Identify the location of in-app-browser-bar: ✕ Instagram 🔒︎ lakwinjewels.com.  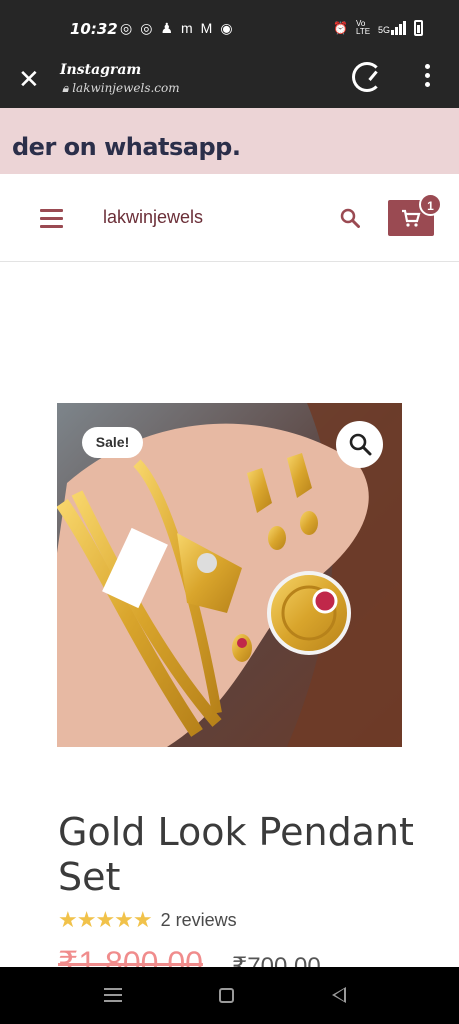
(229, 81).